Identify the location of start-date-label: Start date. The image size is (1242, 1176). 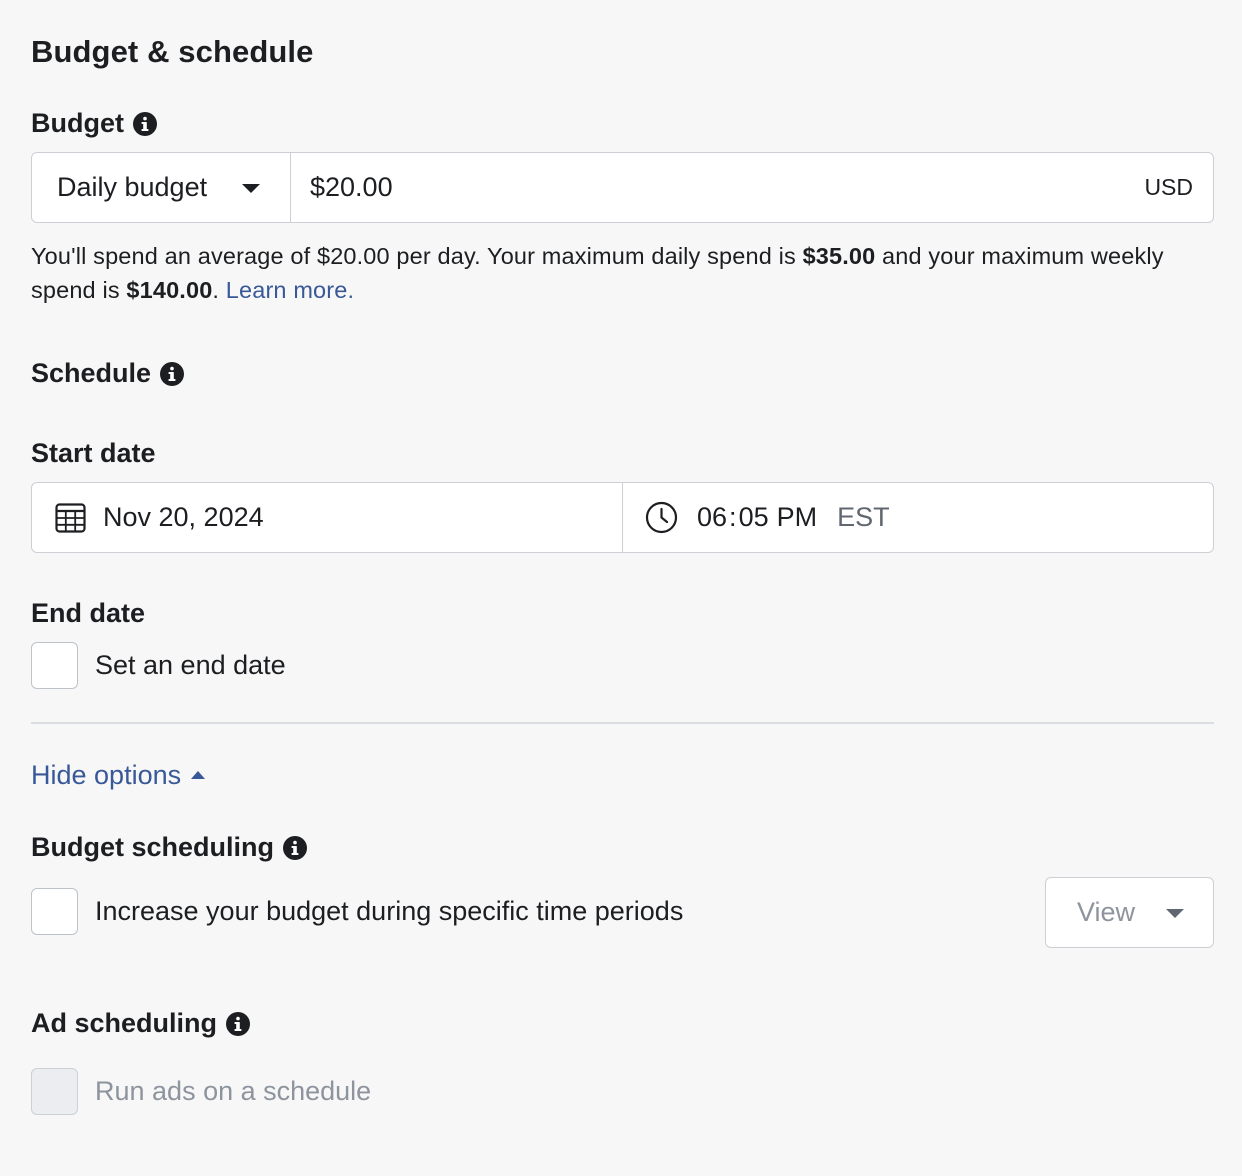
(93, 453).